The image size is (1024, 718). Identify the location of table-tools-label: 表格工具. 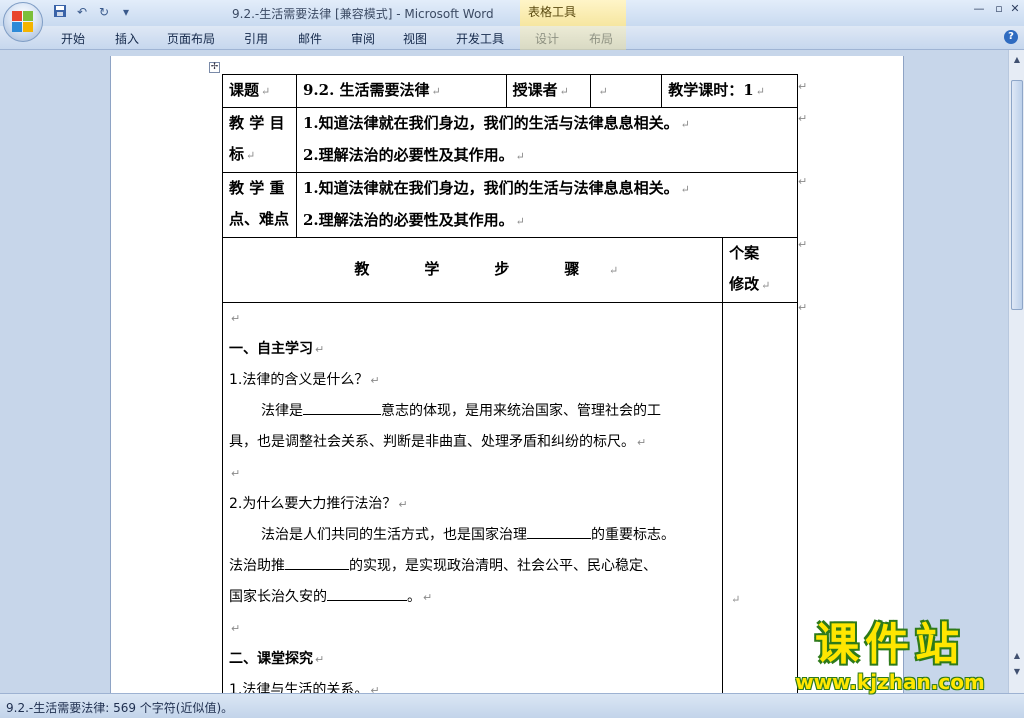
(573, 13).